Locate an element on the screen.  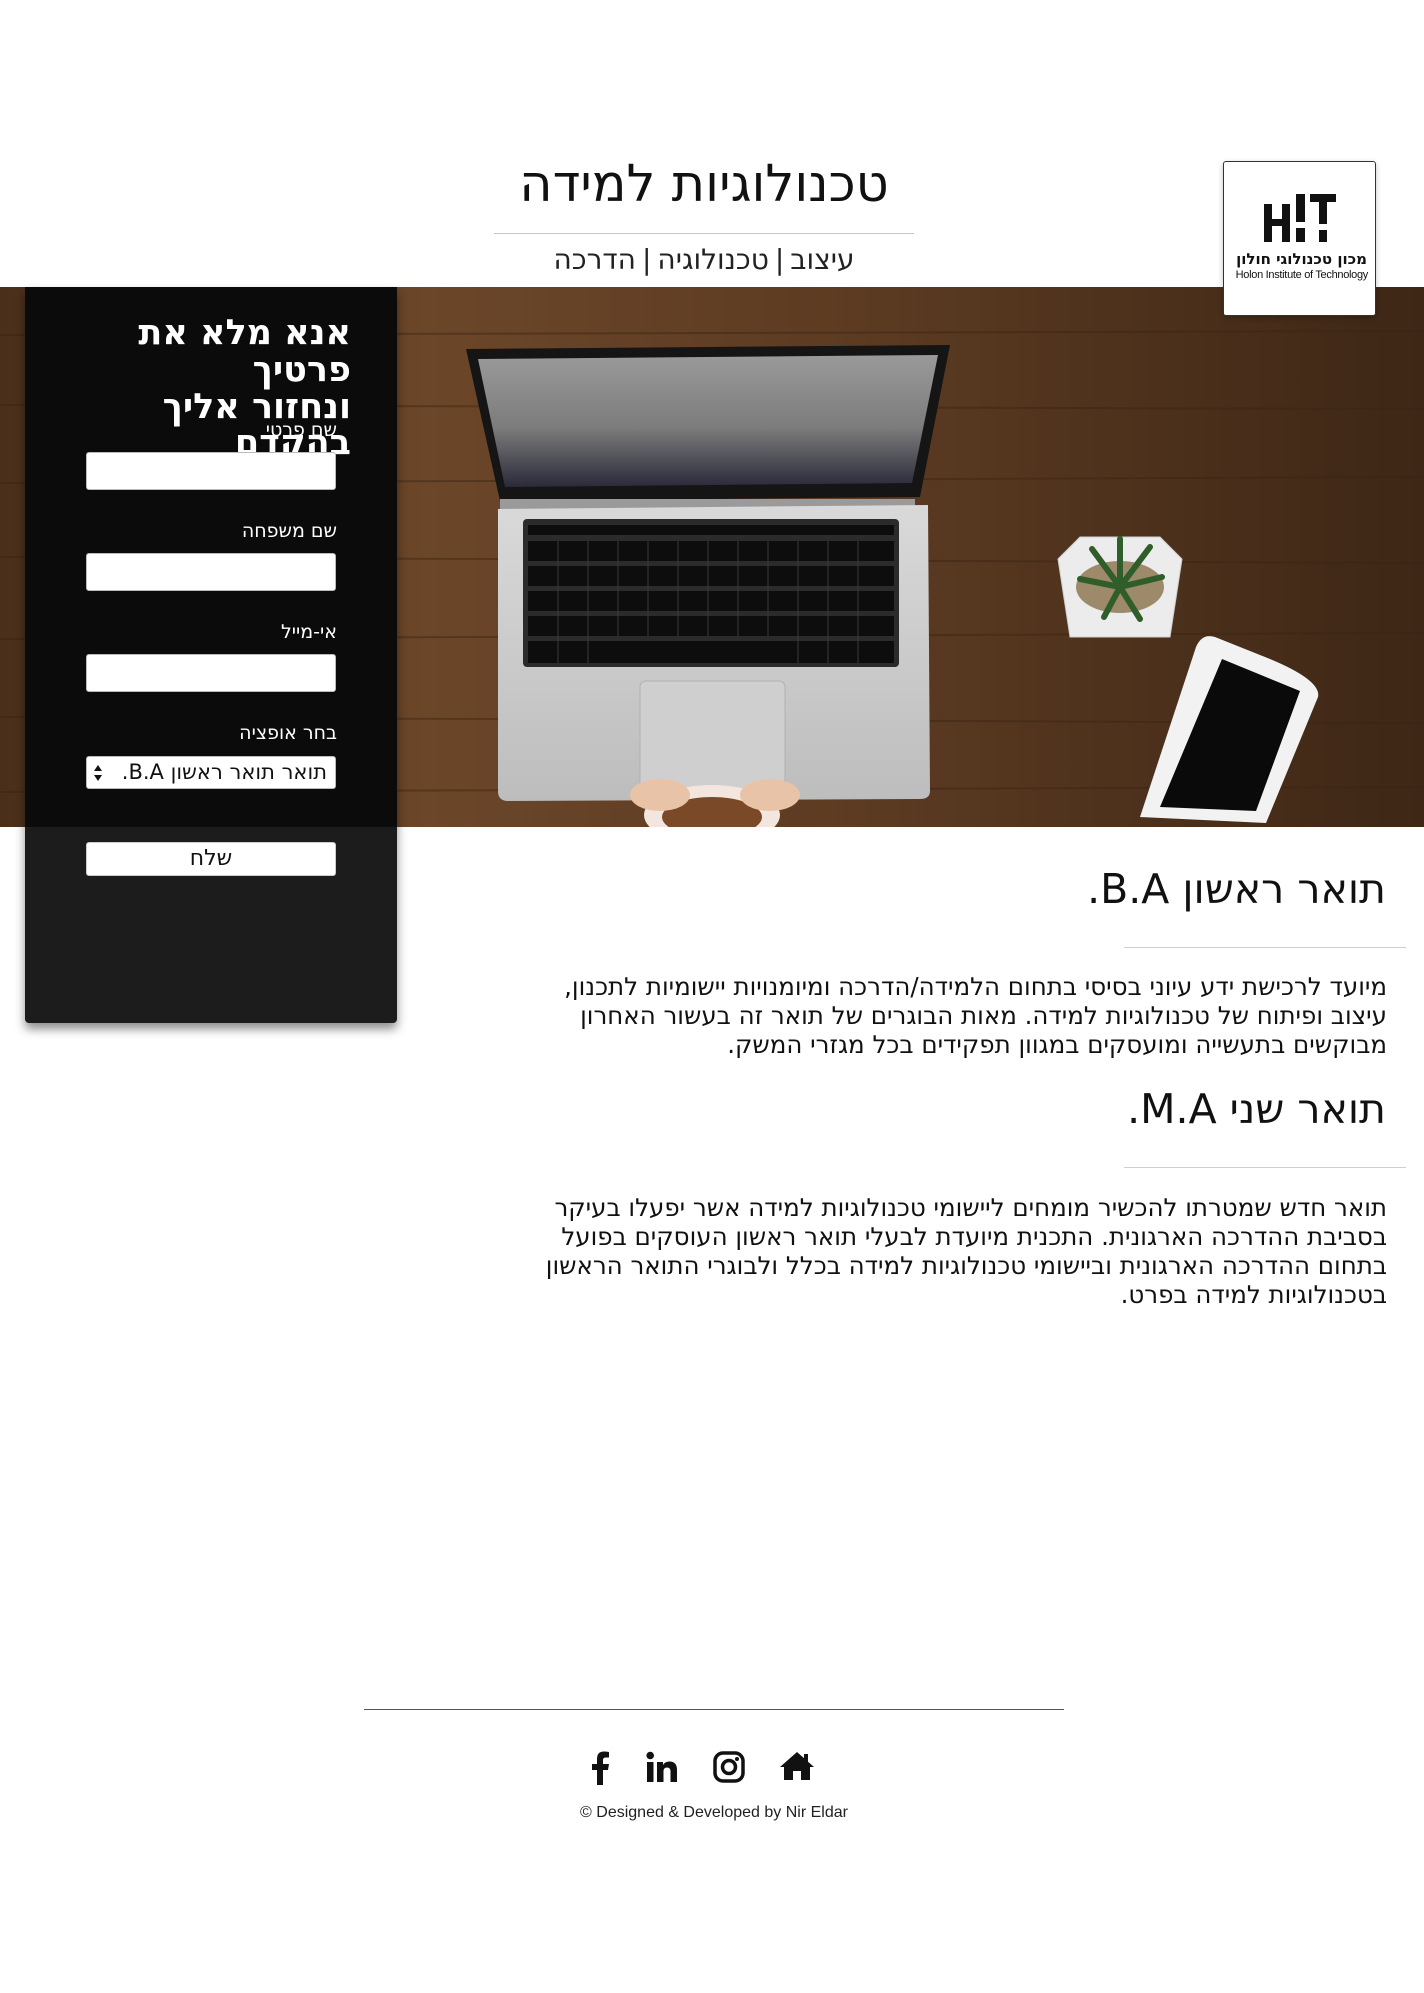
nav-item-training: הדרכה is located at coordinates (594, 259).